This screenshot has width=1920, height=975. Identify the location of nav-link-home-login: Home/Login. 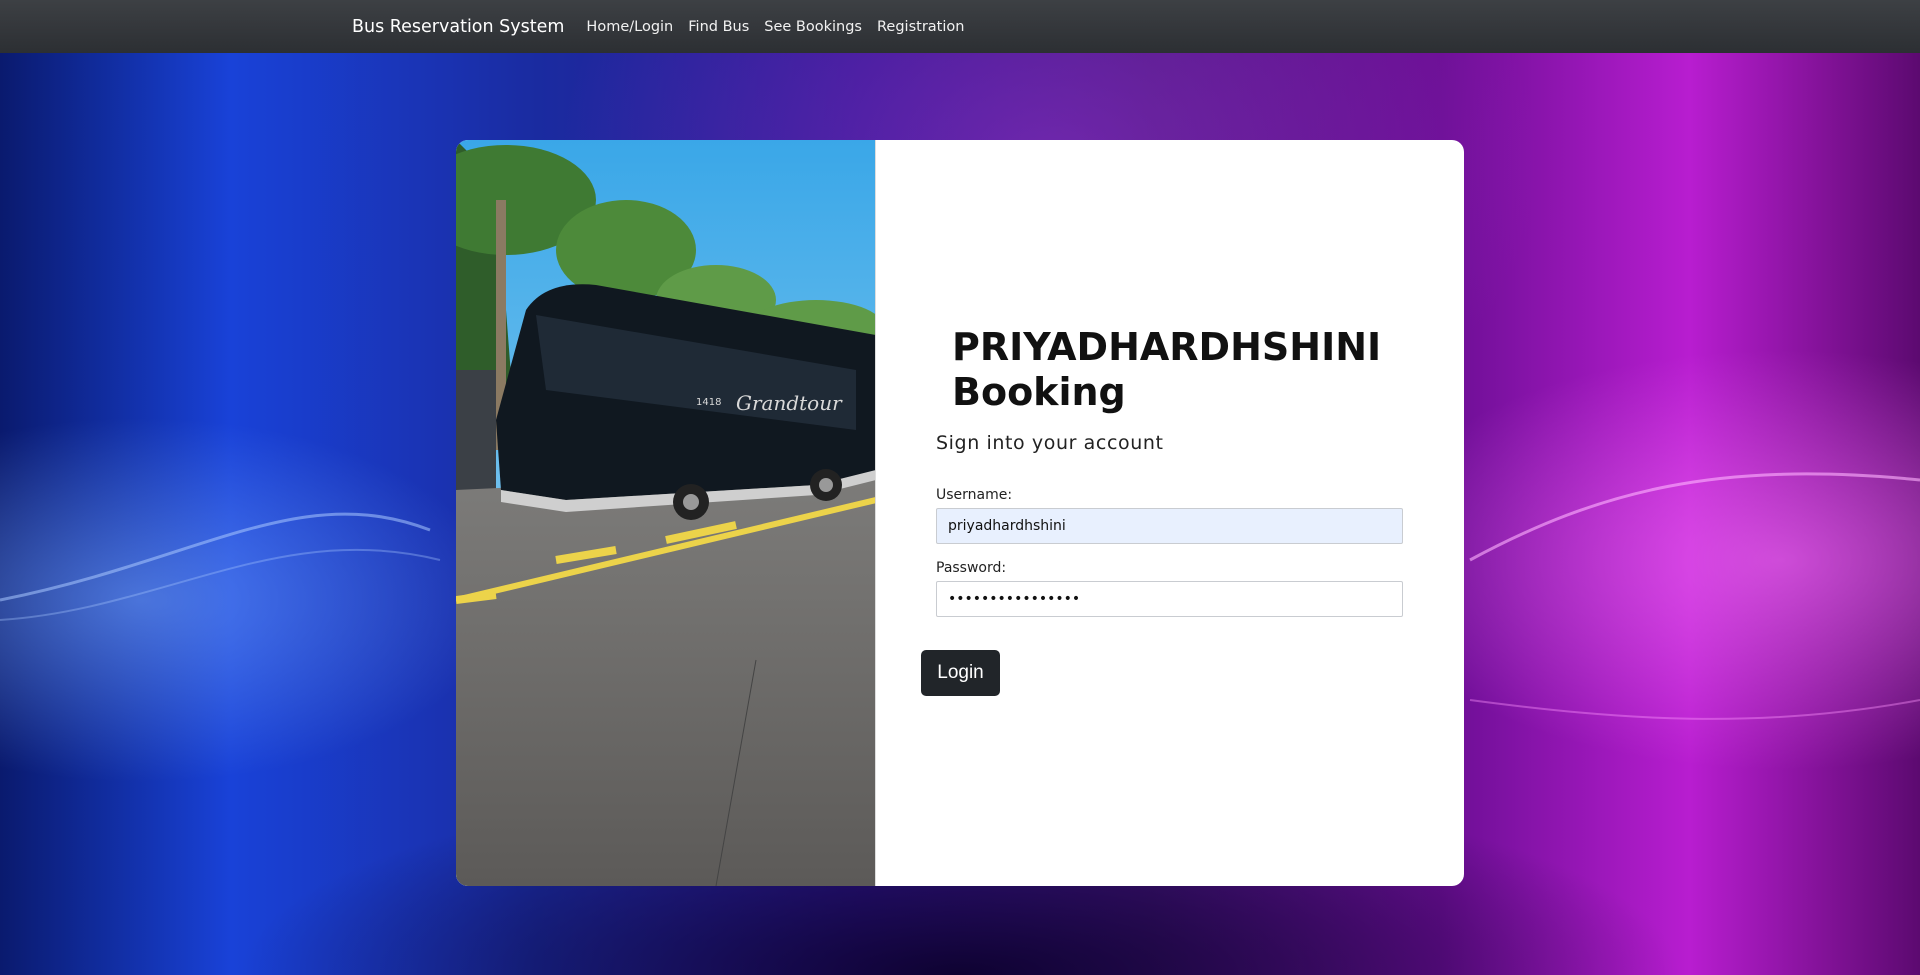
(629, 27).